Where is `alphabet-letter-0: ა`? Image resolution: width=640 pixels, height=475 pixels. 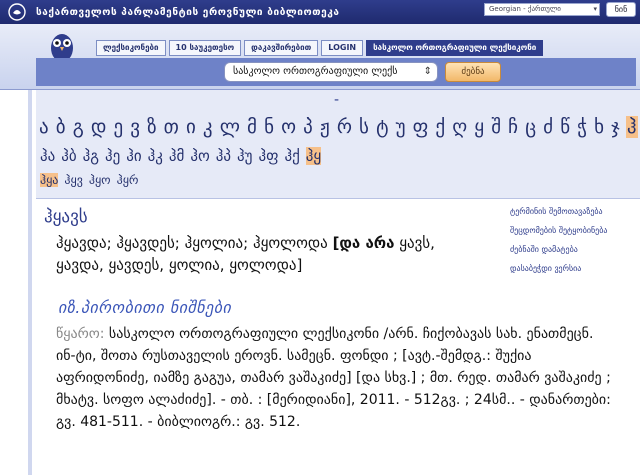 alphabet-letter-0: ა is located at coordinates (44, 127).